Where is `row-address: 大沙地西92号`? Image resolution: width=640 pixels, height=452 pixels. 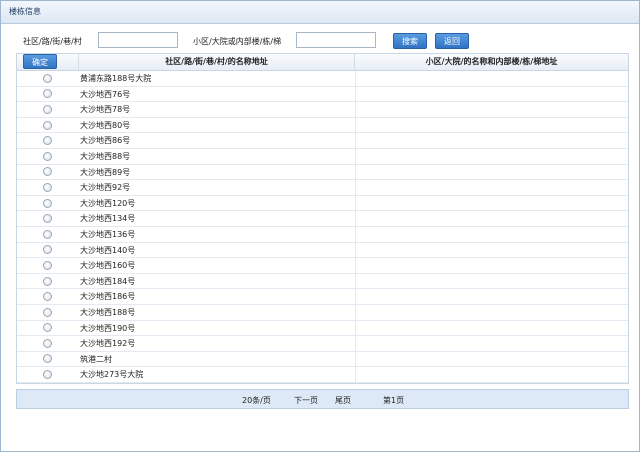
row-address: 大沙地西92号 is located at coordinates (217, 187).